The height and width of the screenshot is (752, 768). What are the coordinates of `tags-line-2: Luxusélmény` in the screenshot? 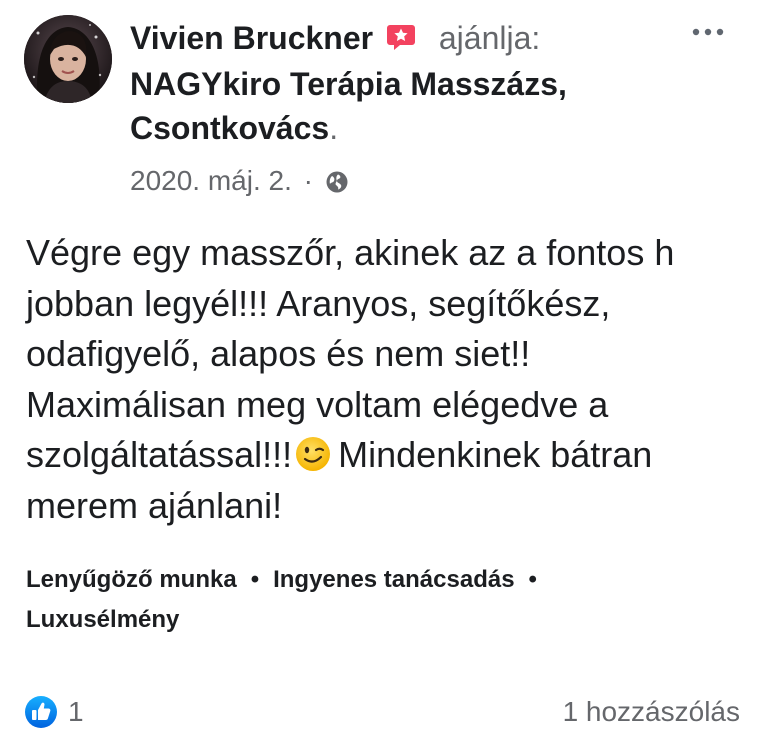 It's located at (288, 620).